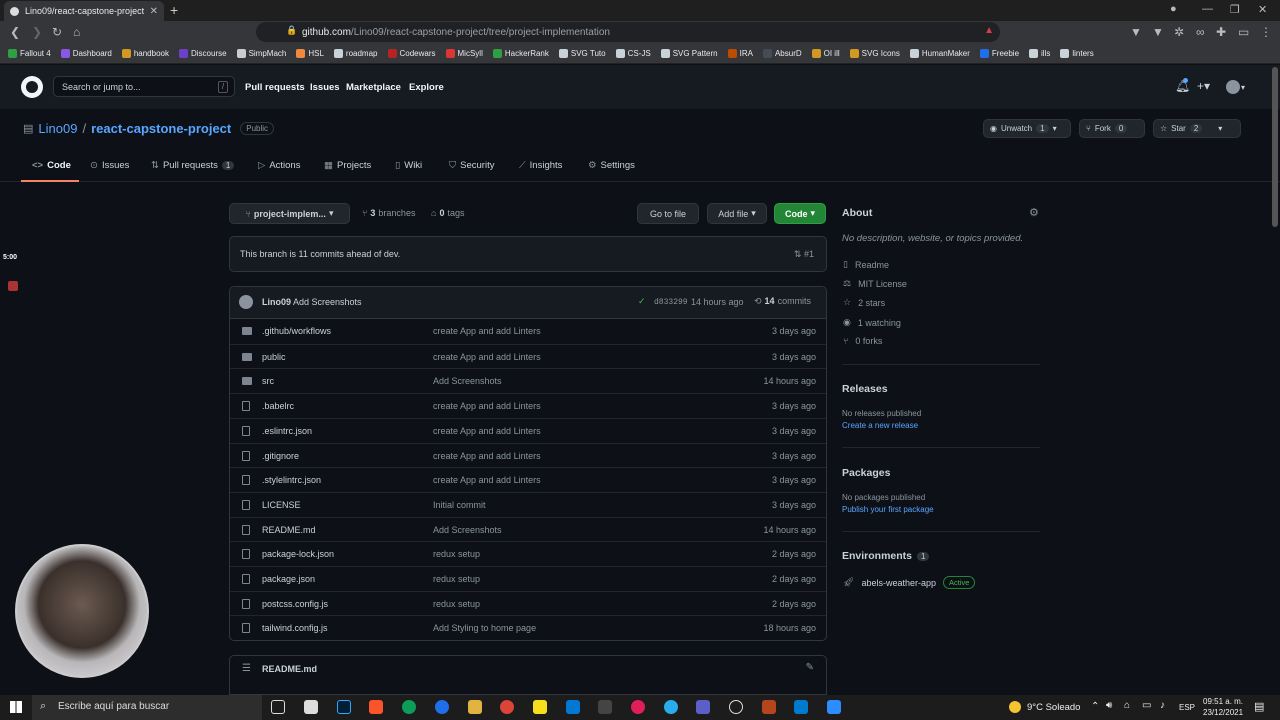 This screenshot has height=720, width=1280. Describe the element at coordinates (1039, 53) in the screenshot. I see `bookmark-item: ills` at that location.